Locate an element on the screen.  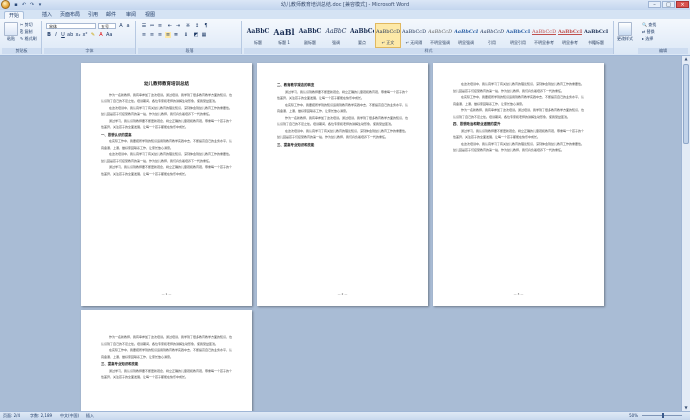
font-size-combo: 五号 is located at coordinates (107, 26).